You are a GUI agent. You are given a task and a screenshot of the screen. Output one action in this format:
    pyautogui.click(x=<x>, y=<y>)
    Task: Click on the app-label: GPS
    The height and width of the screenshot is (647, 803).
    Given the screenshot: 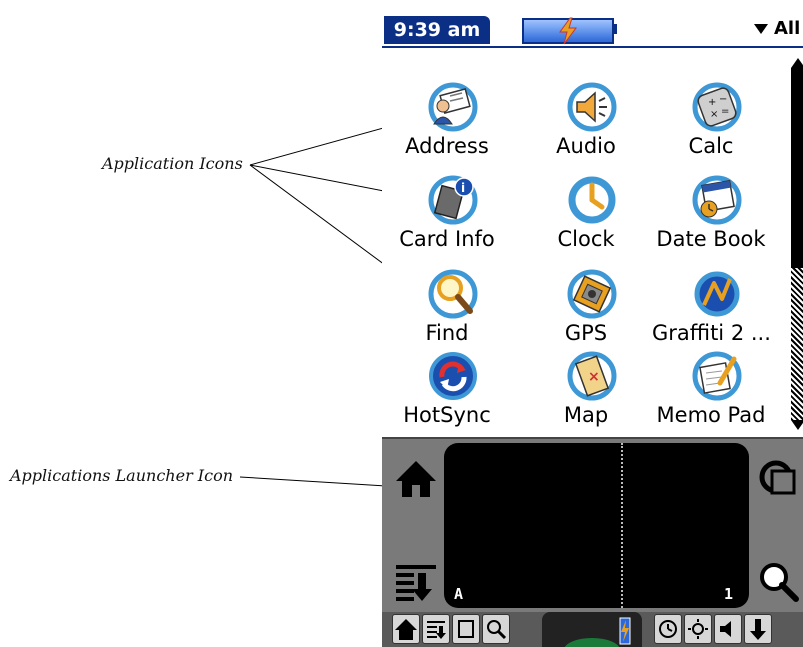 What is the action you would take?
    pyautogui.click(x=586, y=333)
    